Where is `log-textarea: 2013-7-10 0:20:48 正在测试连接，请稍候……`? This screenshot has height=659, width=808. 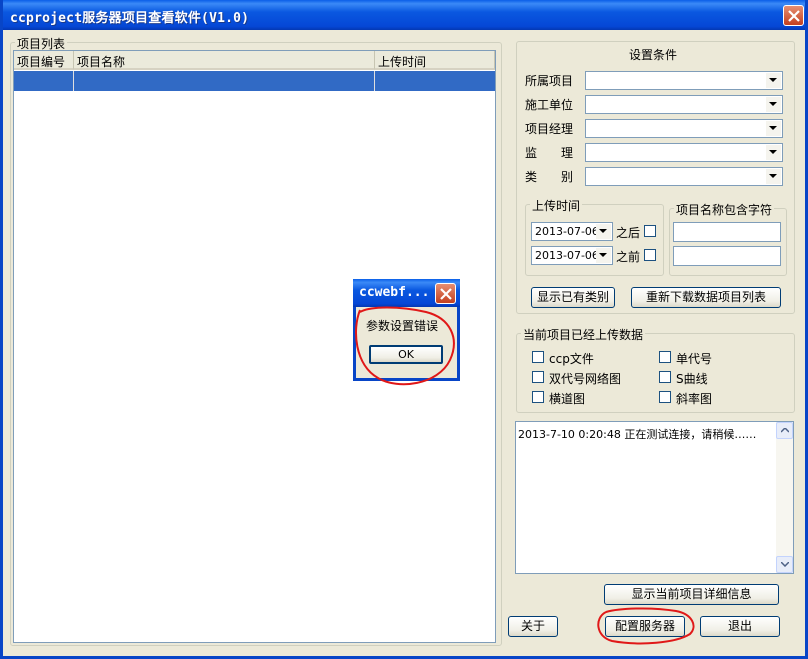 log-textarea: 2013-7-10 0:20:48 正在测试连接，请稍候…… is located at coordinates (654, 497).